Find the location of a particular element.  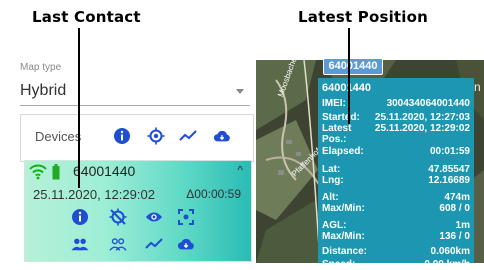

agl-maxmin-label: Max/Min: is located at coordinates (343, 236).